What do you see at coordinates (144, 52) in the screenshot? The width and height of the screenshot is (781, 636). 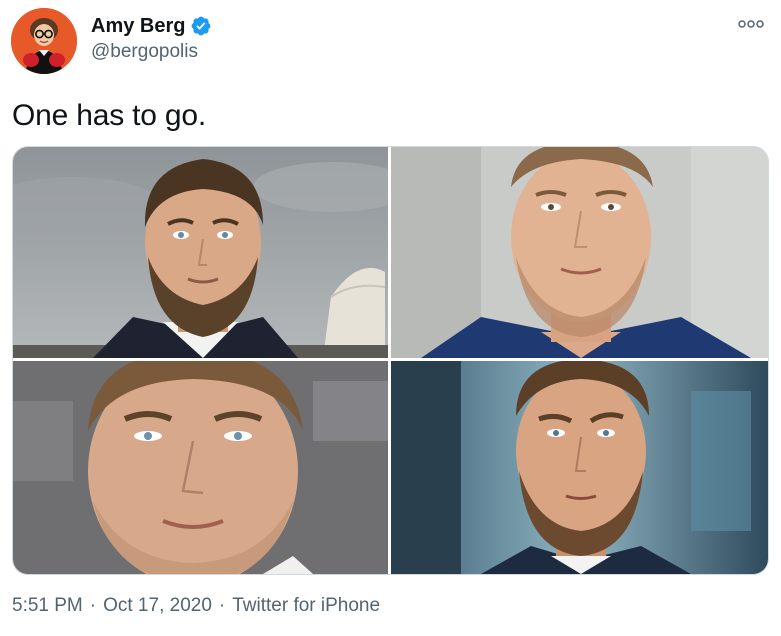 I see `author-handle: @bergopolis` at bounding box center [144, 52].